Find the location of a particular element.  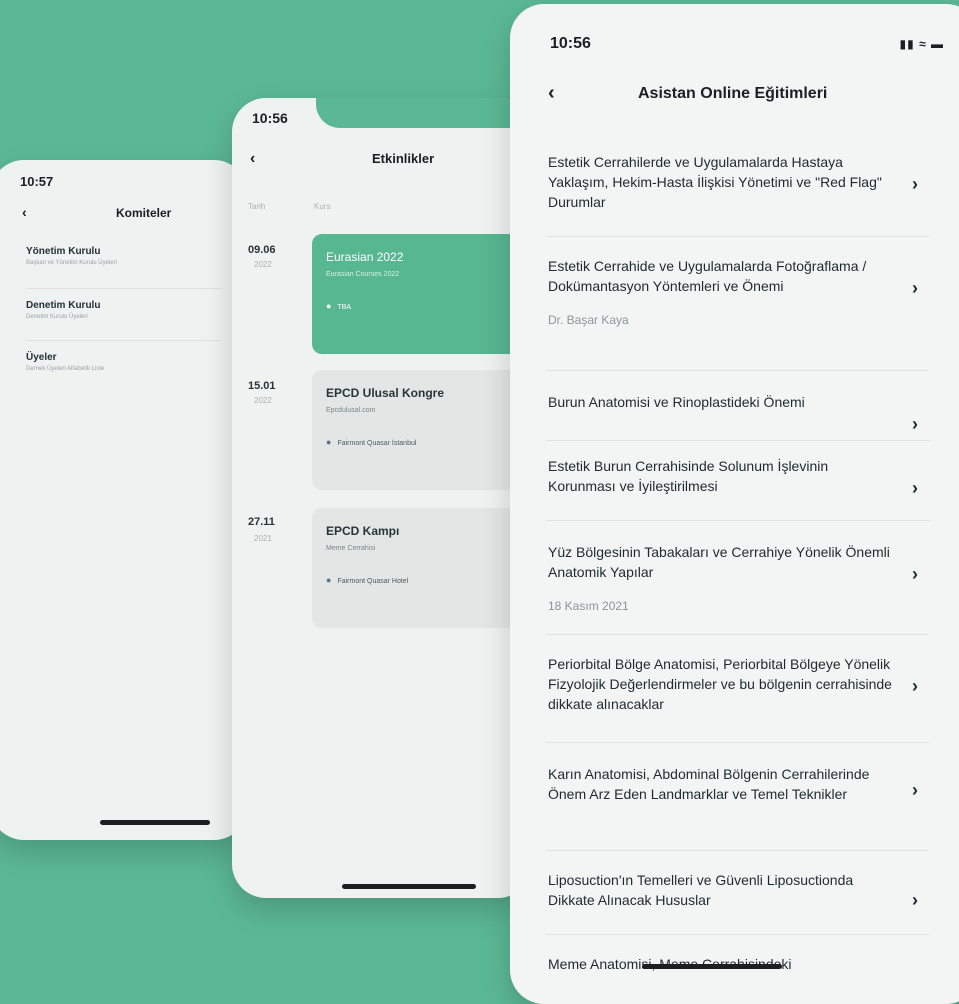

committee-desc: Başkan ve Yönetim Kurulu Üyeleri is located at coordinates (71, 263).